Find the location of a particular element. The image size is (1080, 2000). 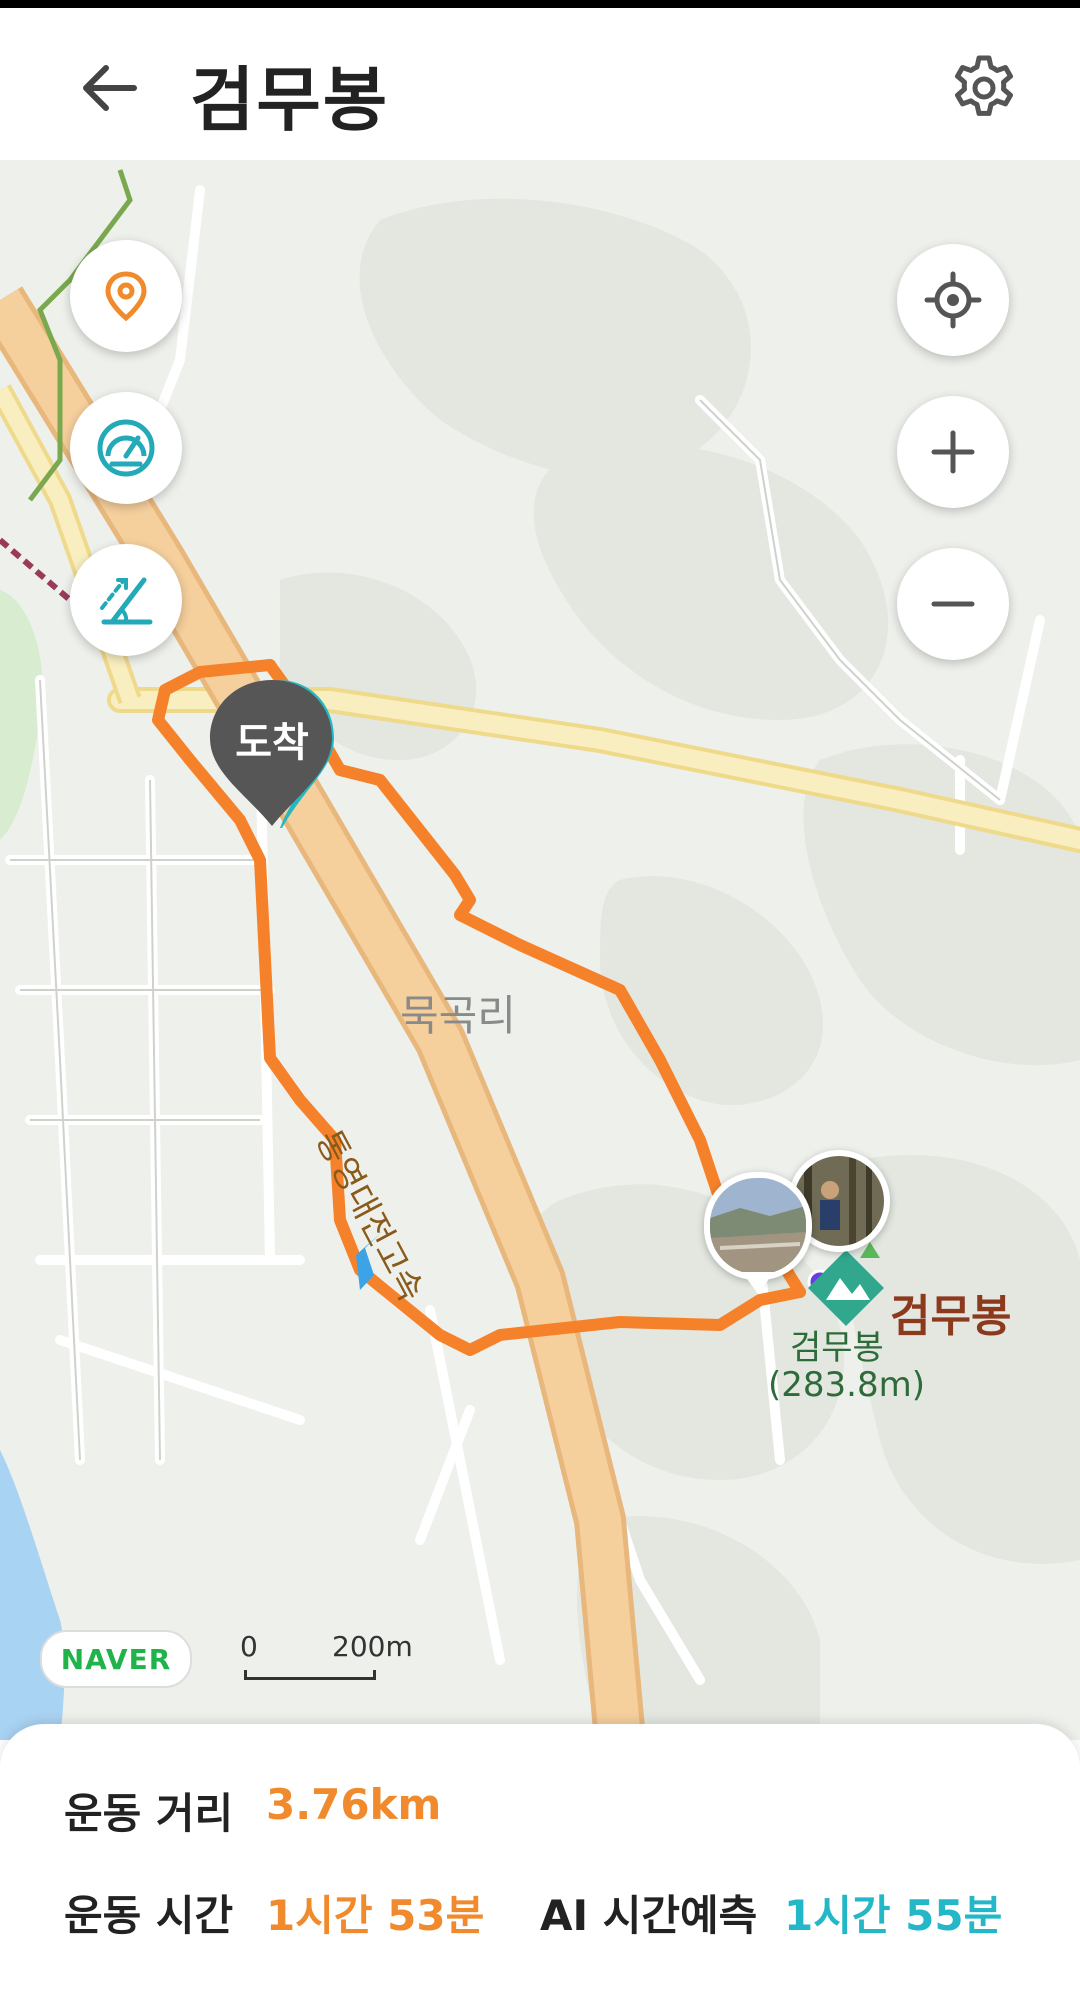

speed-button is located at coordinates (126, 448).